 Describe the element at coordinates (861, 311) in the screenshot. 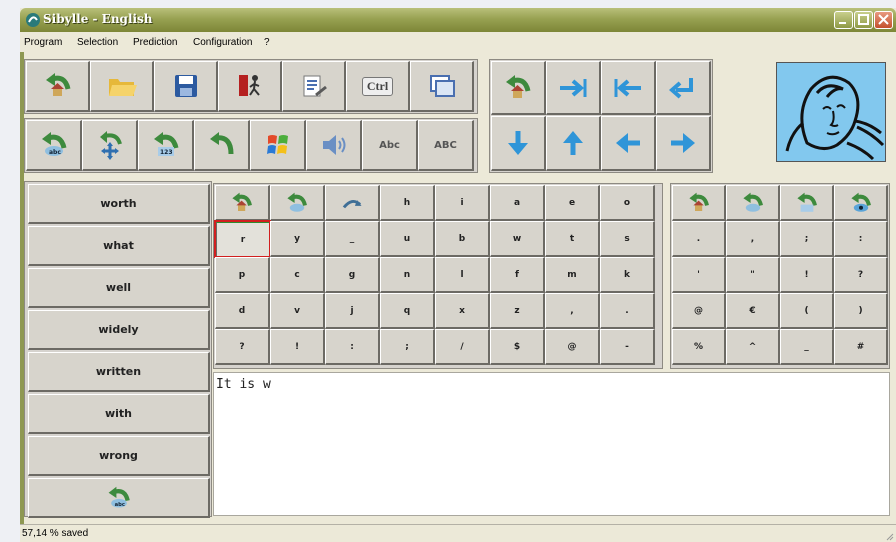

I see `punctuation-key: )` at that location.